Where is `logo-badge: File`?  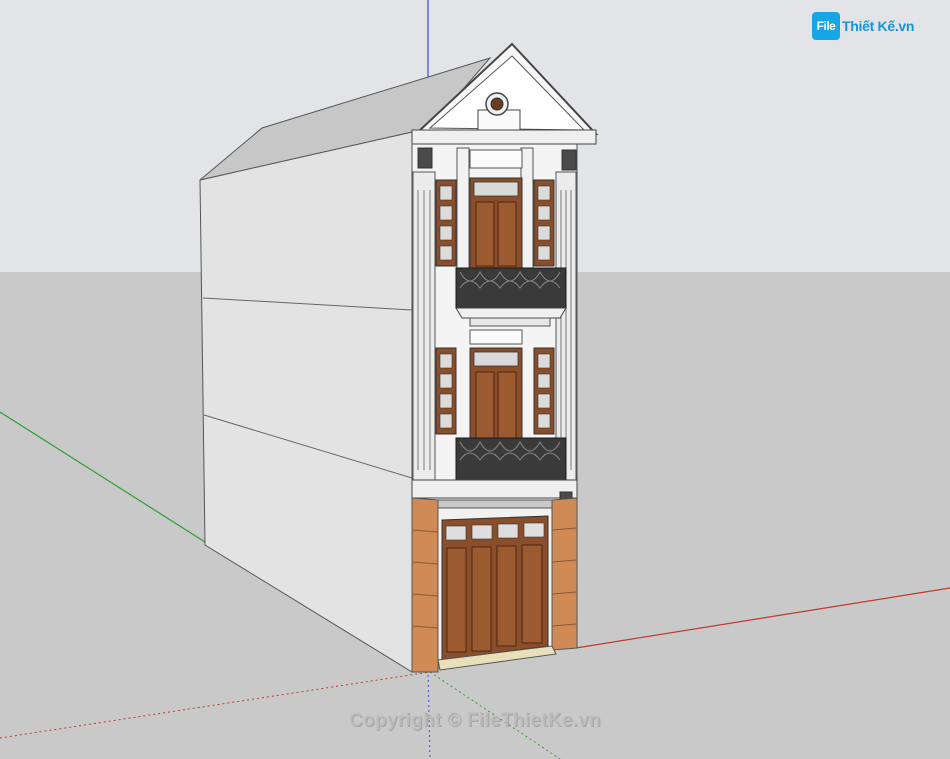
logo-badge: File is located at coordinates (826, 26).